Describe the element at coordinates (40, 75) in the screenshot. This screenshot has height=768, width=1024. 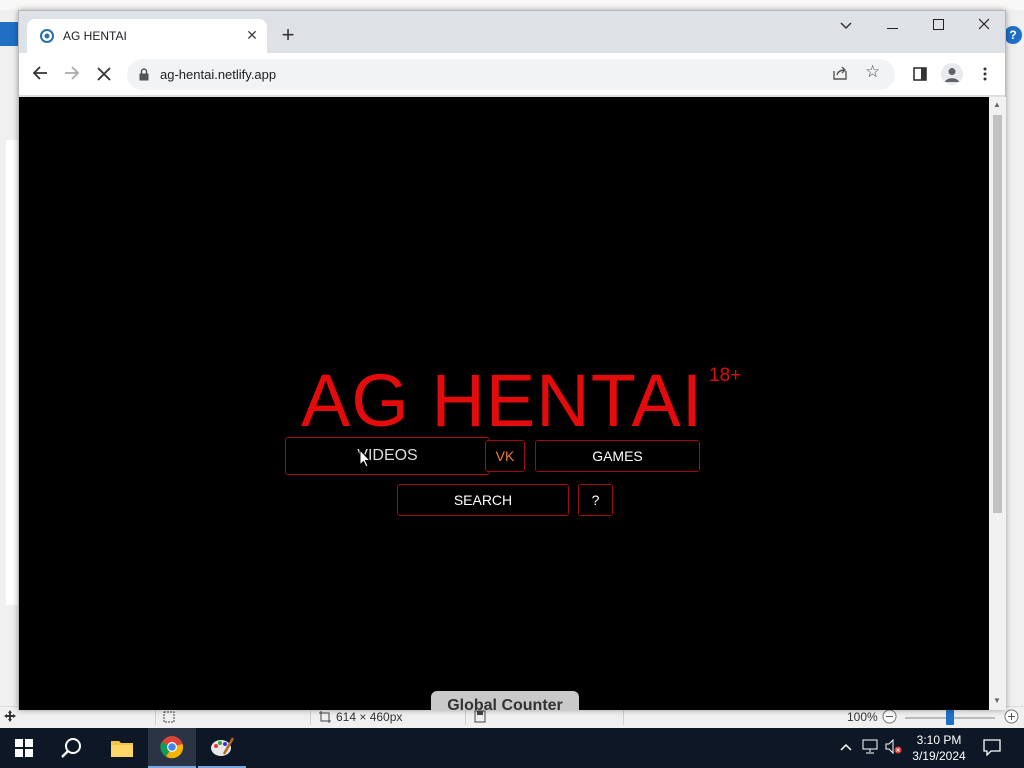
I see `back-button` at that location.